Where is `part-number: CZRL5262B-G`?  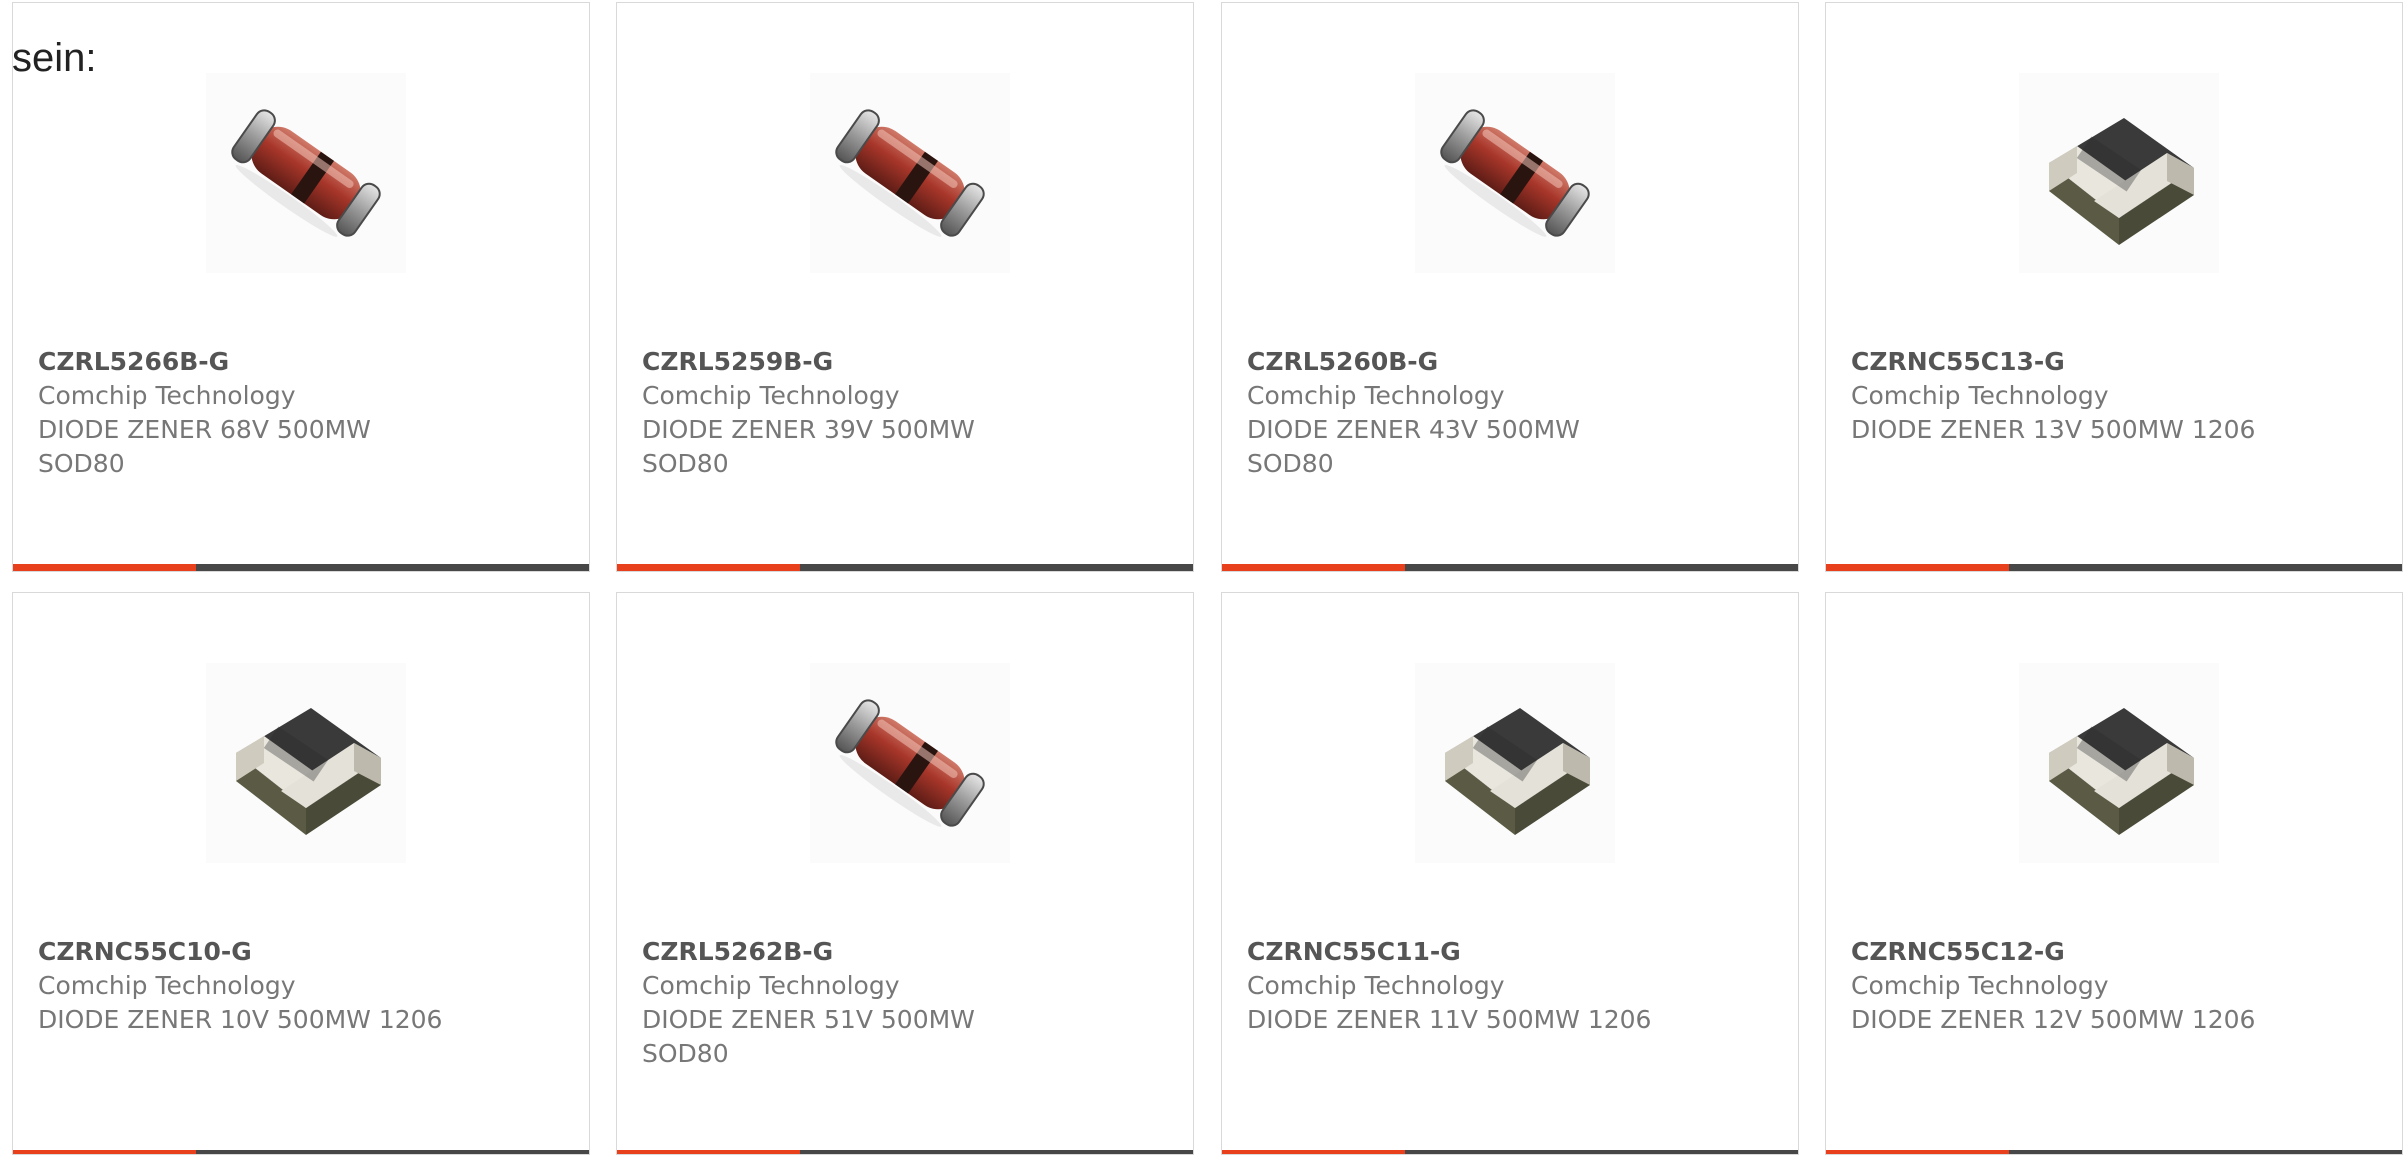
part-number: CZRL5262B-G is located at coordinates (738, 951).